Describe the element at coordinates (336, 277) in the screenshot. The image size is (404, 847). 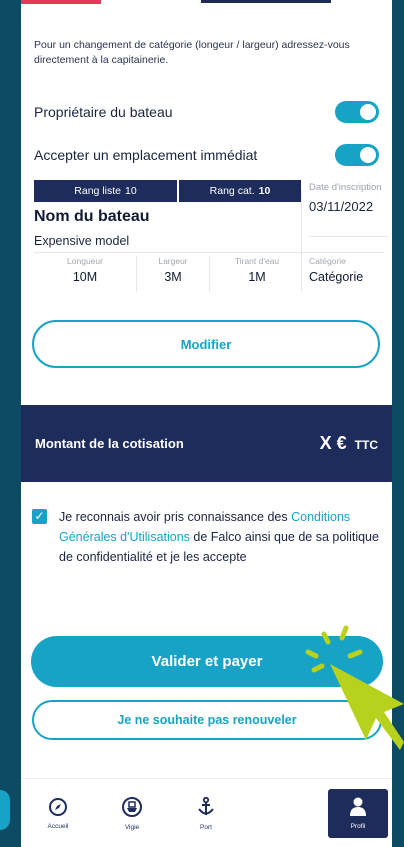
I see `category-value: Catégorie` at that location.